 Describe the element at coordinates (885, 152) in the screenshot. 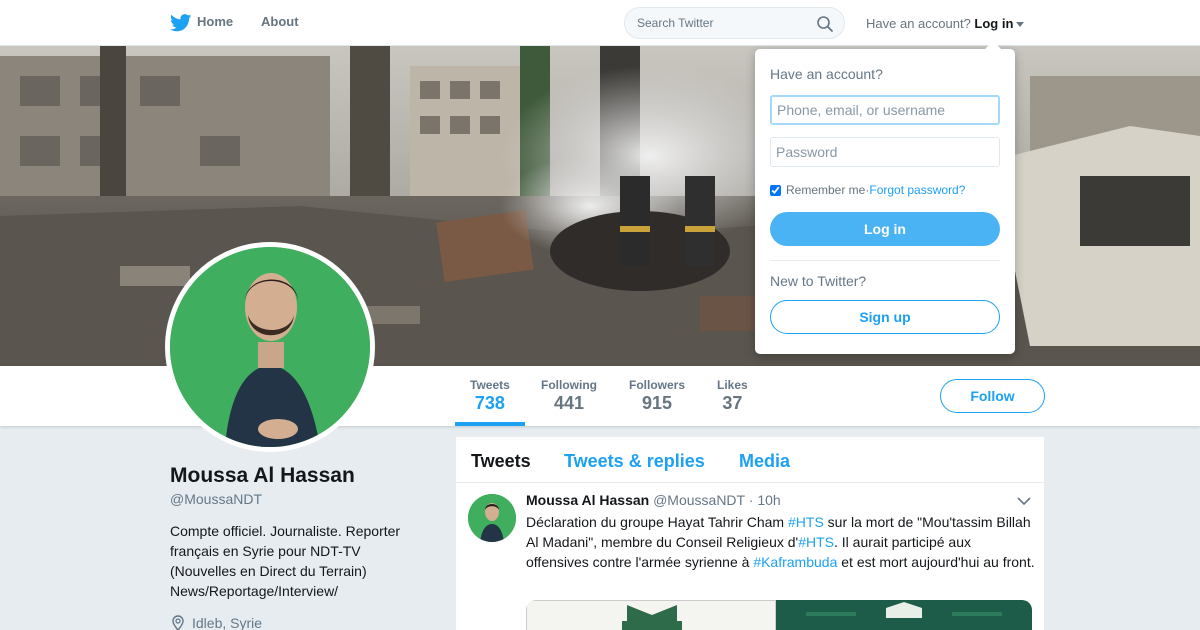

I see `password-field` at that location.